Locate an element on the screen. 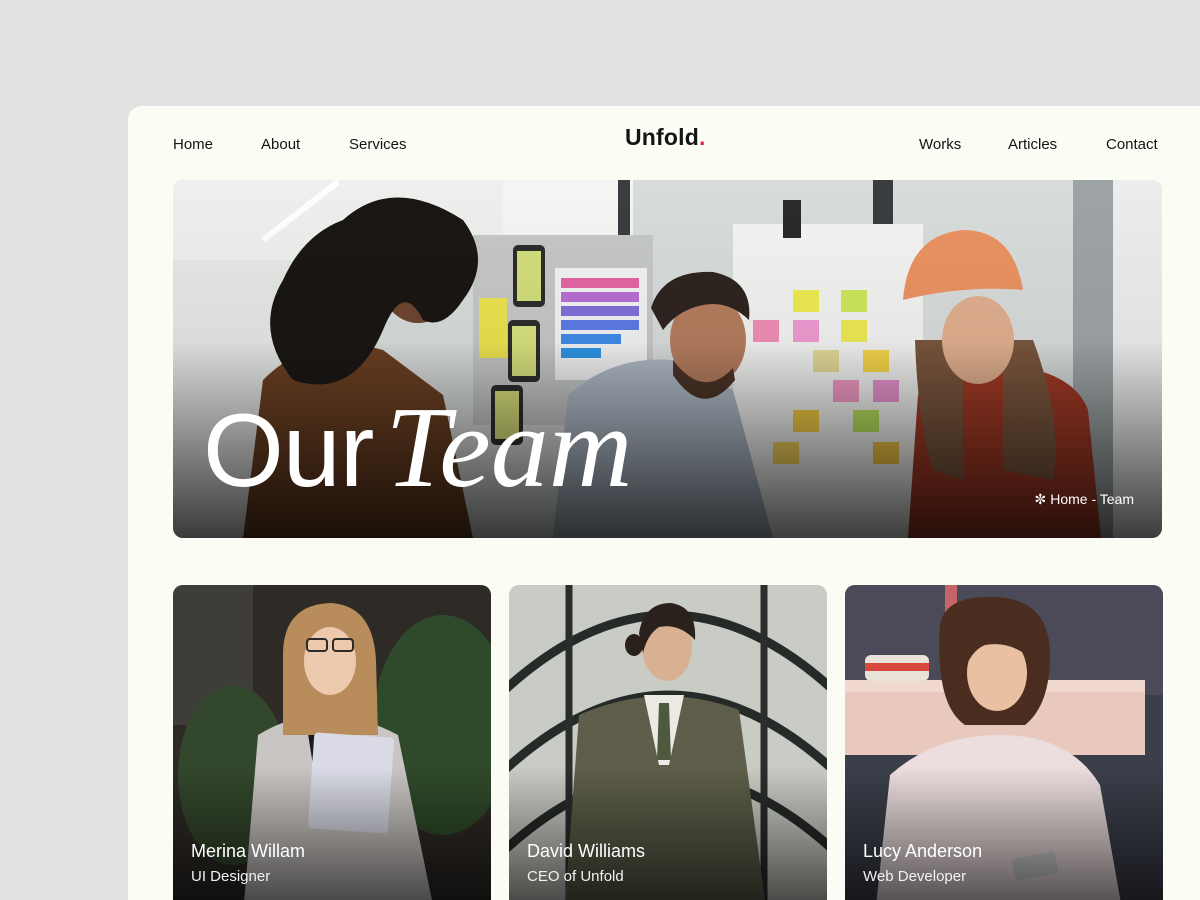  member-role: CEO of Unfold is located at coordinates (575, 876).